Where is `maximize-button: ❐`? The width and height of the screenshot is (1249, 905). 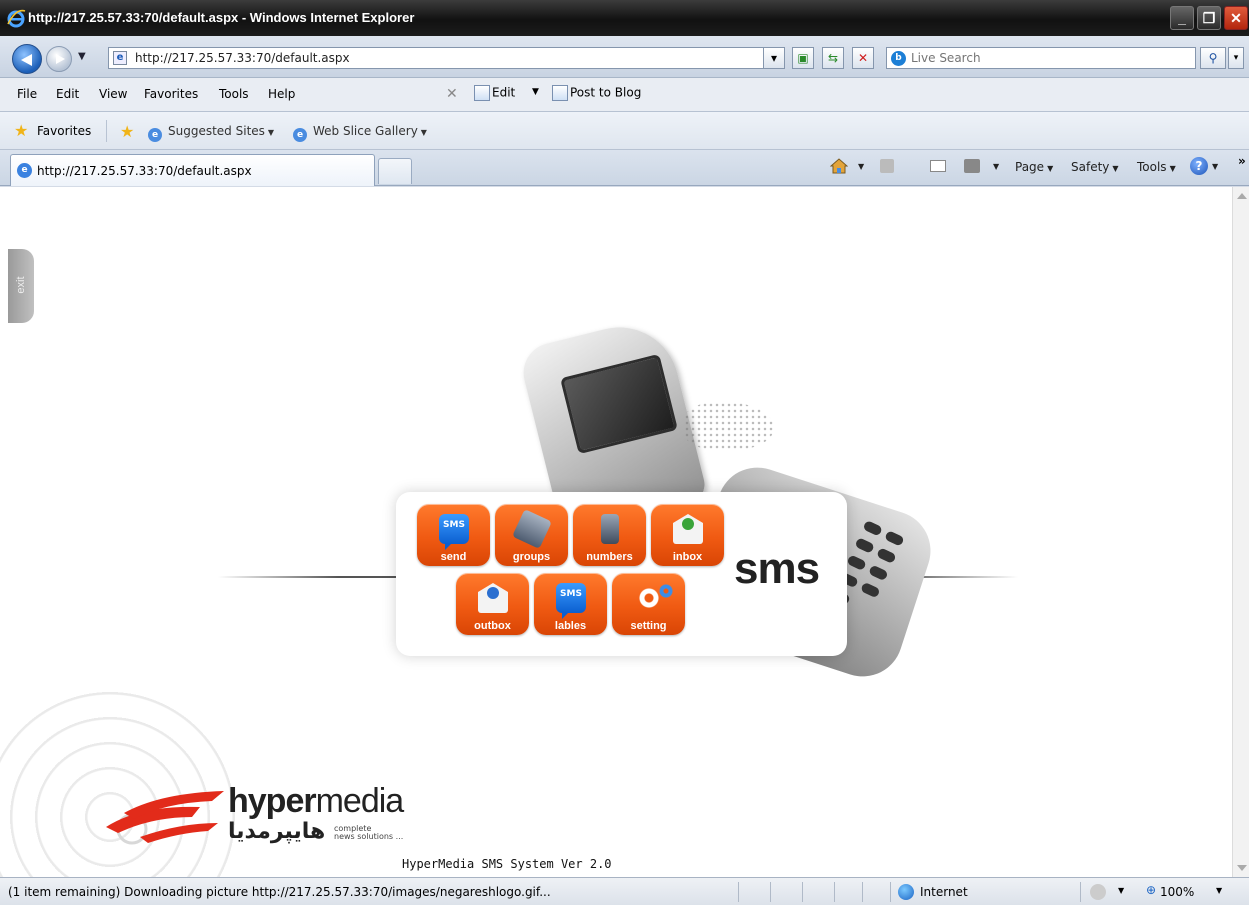
maximize-button: ❐ is located at coordinates (1209, 18).